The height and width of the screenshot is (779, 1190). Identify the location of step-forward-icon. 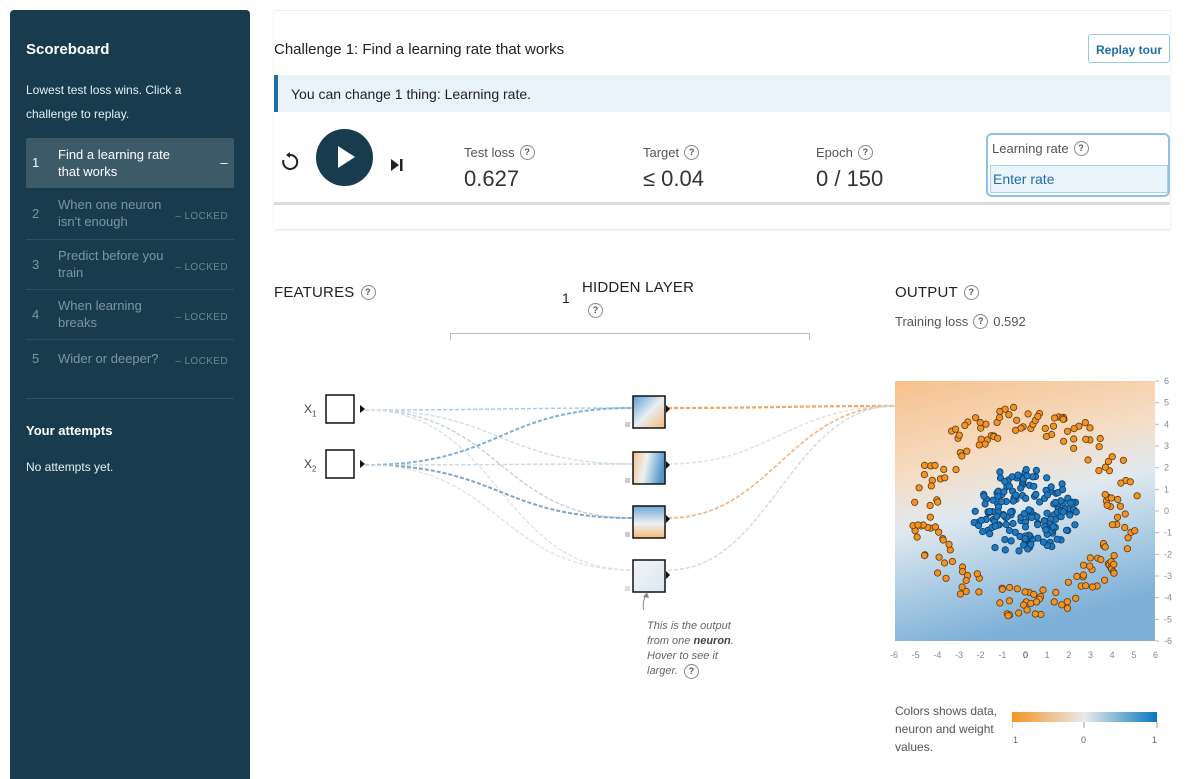
(397, 165).